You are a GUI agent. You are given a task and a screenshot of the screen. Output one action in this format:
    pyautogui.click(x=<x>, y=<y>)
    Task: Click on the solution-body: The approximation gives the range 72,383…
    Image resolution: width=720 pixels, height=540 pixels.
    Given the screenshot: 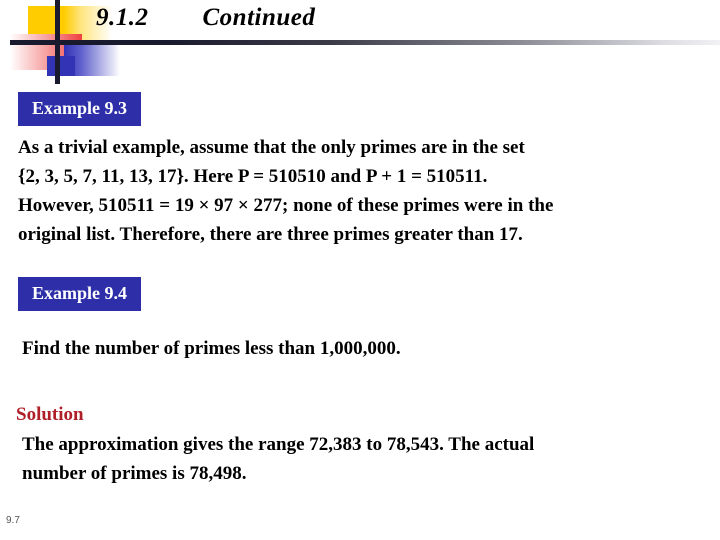 What is the action you would take?
    pyautogui.click(x=359, y=459)
    